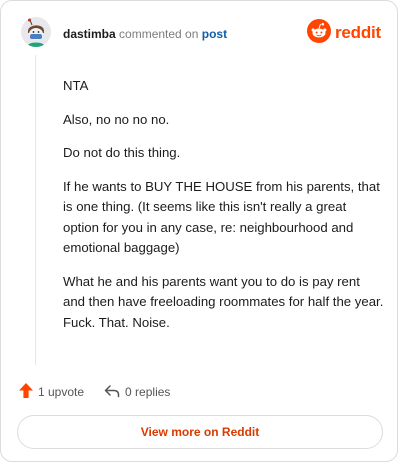 This screenshot has height=464, width=400. Describe the element at coordinates (200, 432) in the screenshot. I see `view-more-button: View more on Reddit` at that location.